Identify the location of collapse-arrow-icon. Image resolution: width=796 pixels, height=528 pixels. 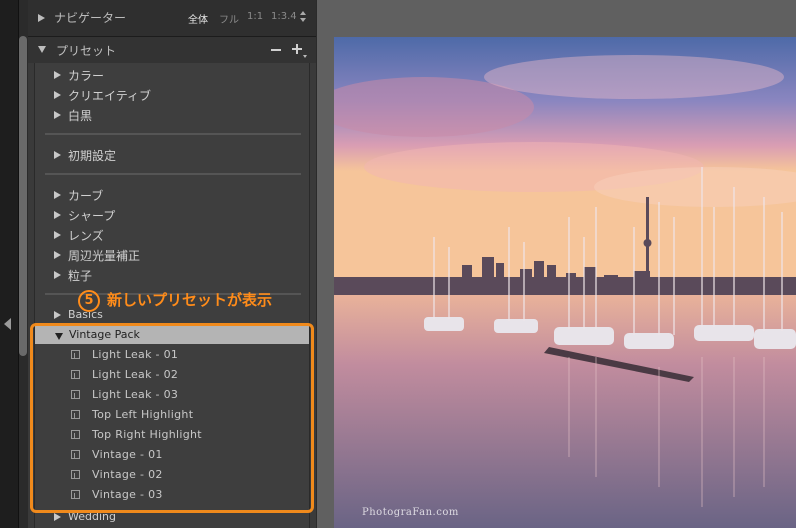
(42, 49).